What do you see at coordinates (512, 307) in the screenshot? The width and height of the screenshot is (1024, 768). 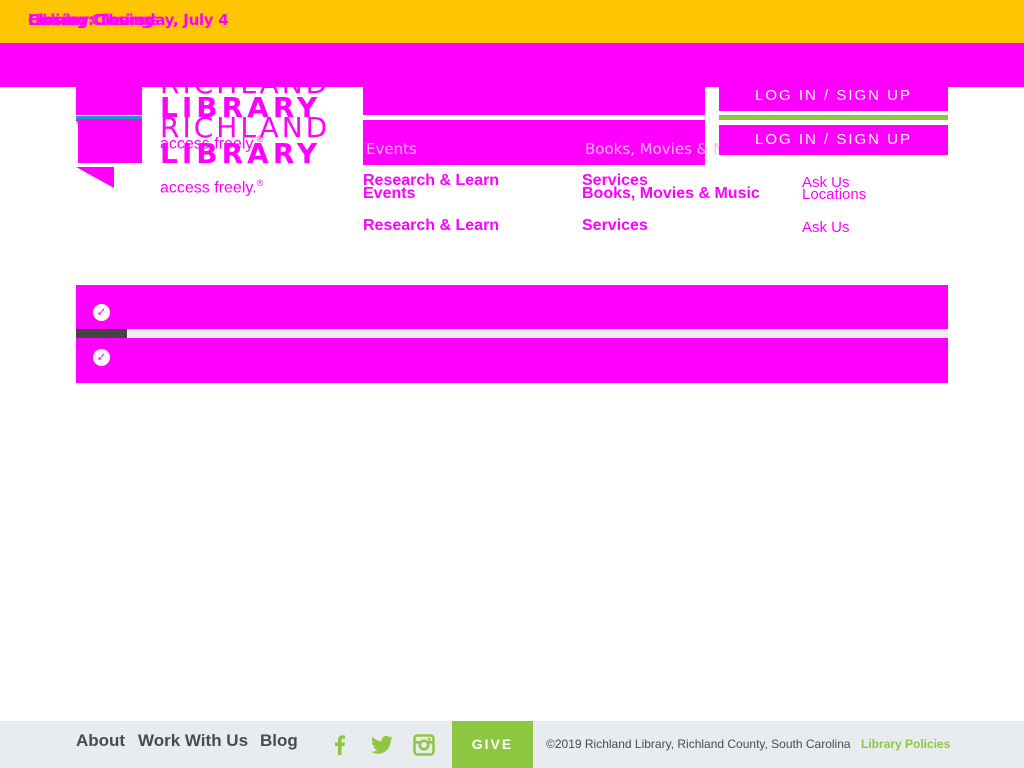 I see `notice-banner: ✓` at bounding box center [512, 307].